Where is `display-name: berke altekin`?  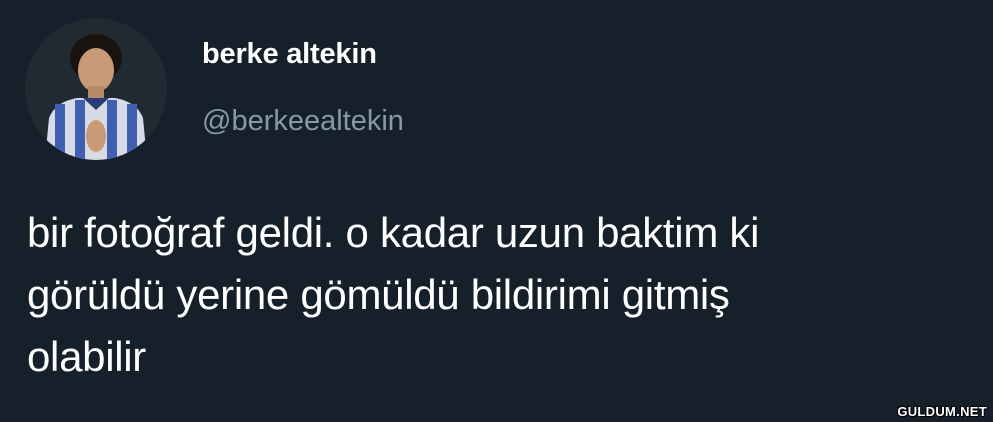
display-name: berke altekin is located at coordinates (289, 54).